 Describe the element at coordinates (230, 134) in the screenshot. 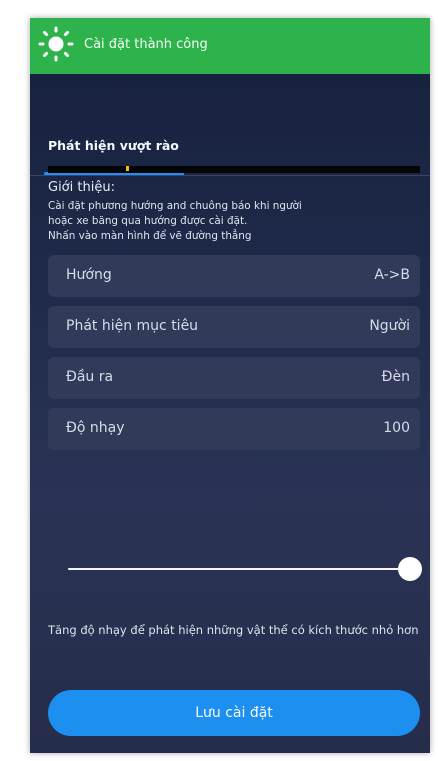

I see `tab-bar: Phát hiện vượt rào` at that location.